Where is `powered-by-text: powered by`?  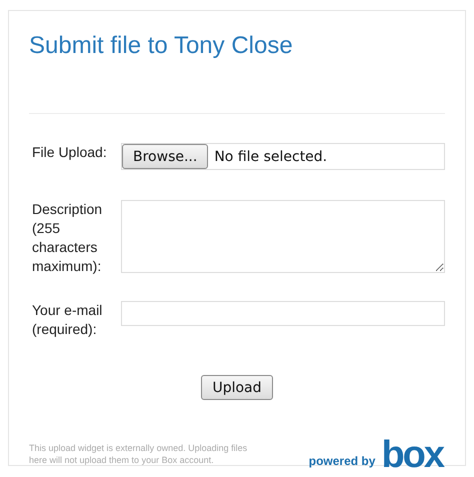
powered-by-text: powered by is located at coordinates (342, 461).